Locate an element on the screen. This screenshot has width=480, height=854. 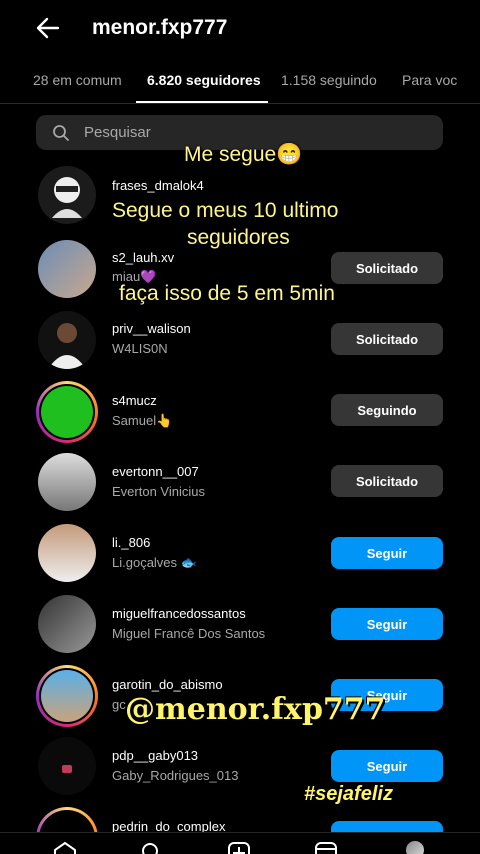
username: garotin_do_abismo is located at coordinates (167, 684).